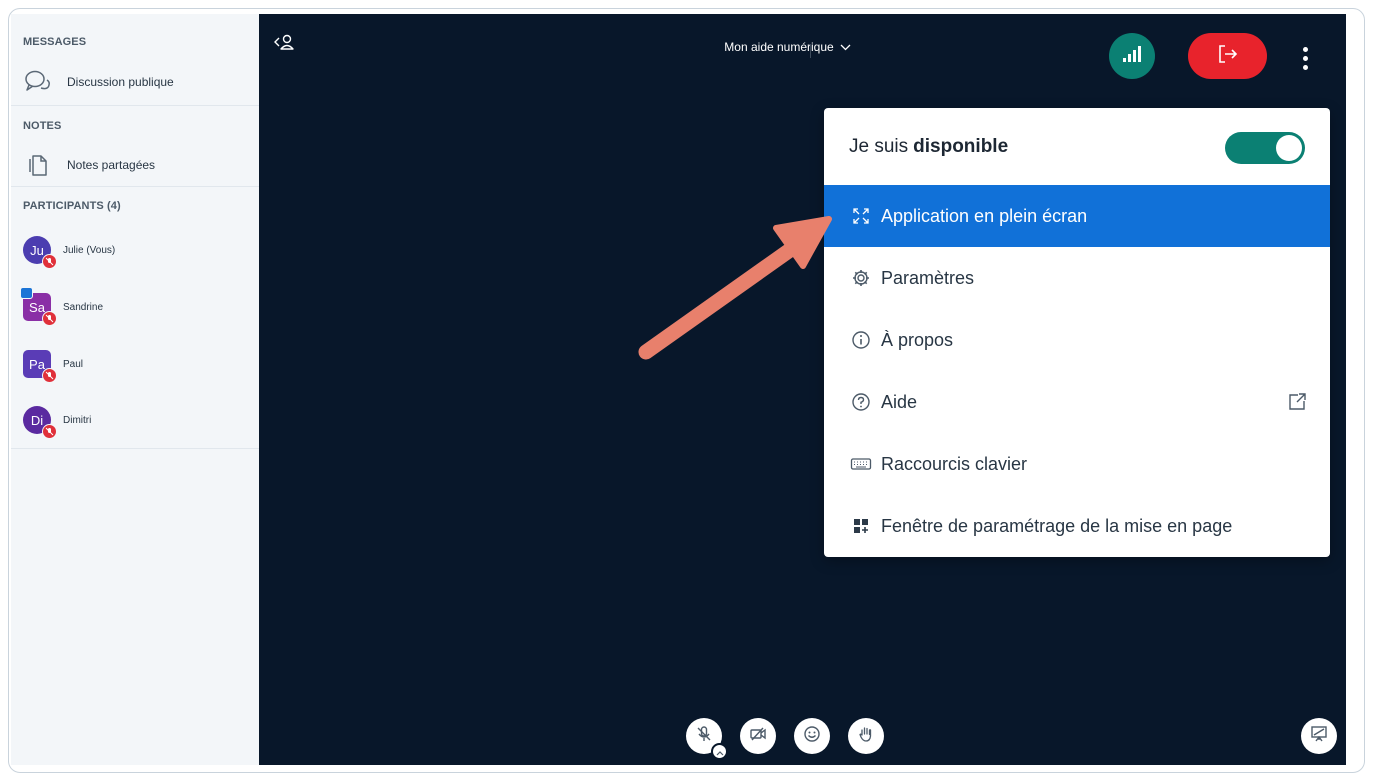 Image resolution: width=1373 pixels, height=779 pixels. Describe the element at coordinates (861, 216) in the screenshot. I see `fullscreen-icon` at that location.